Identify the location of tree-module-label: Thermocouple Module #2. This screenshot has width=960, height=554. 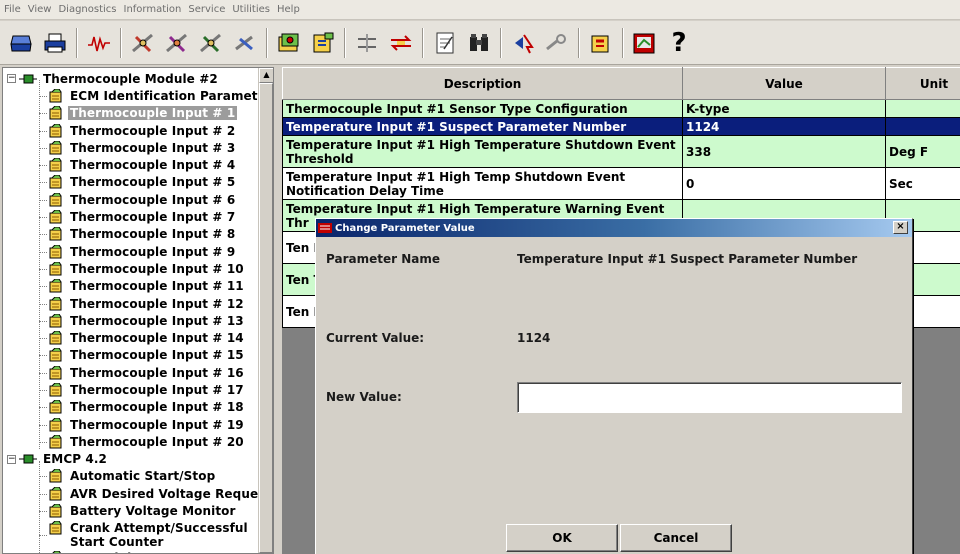
(130, 78).